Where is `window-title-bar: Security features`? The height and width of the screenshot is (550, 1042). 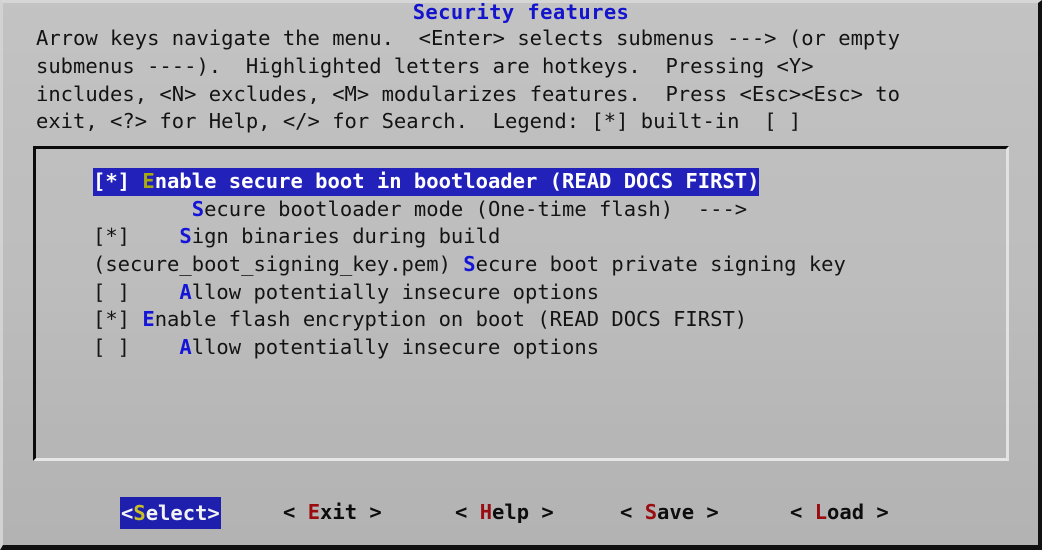 window-title-bar: Security features is located at coordinates (521, 12).